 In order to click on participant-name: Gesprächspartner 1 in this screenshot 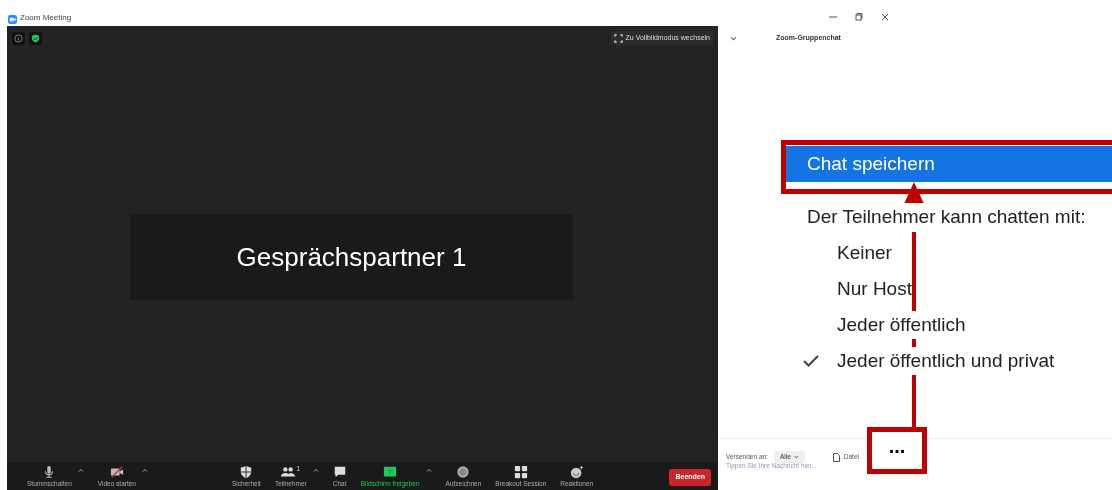, I will do `click(351, 257)`.